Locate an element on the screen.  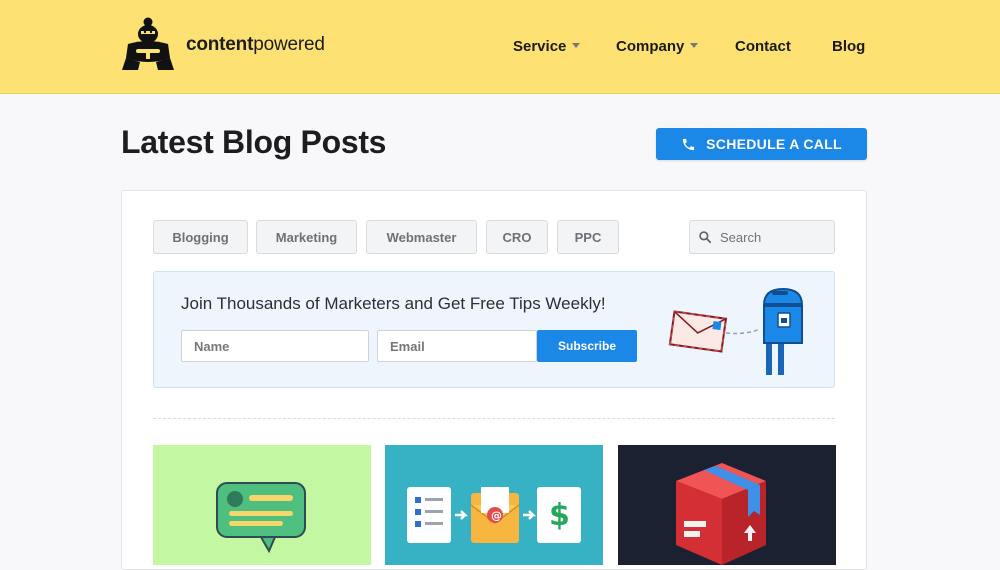
category-tab-label: Marketing is located at coordinates (306, 237).